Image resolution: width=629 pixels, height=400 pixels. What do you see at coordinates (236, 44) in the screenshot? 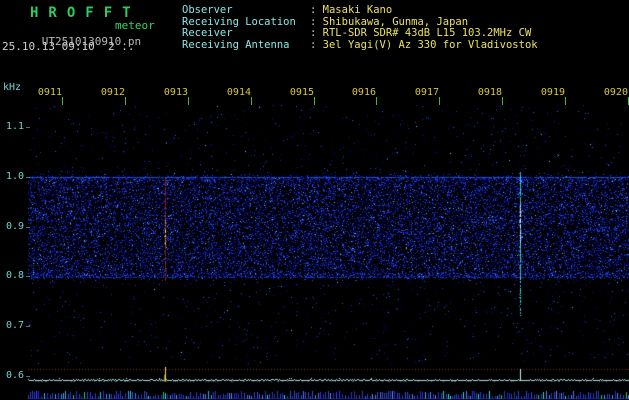
I see `info-label: Receiving Antenna` at bounding box center [236, 44].